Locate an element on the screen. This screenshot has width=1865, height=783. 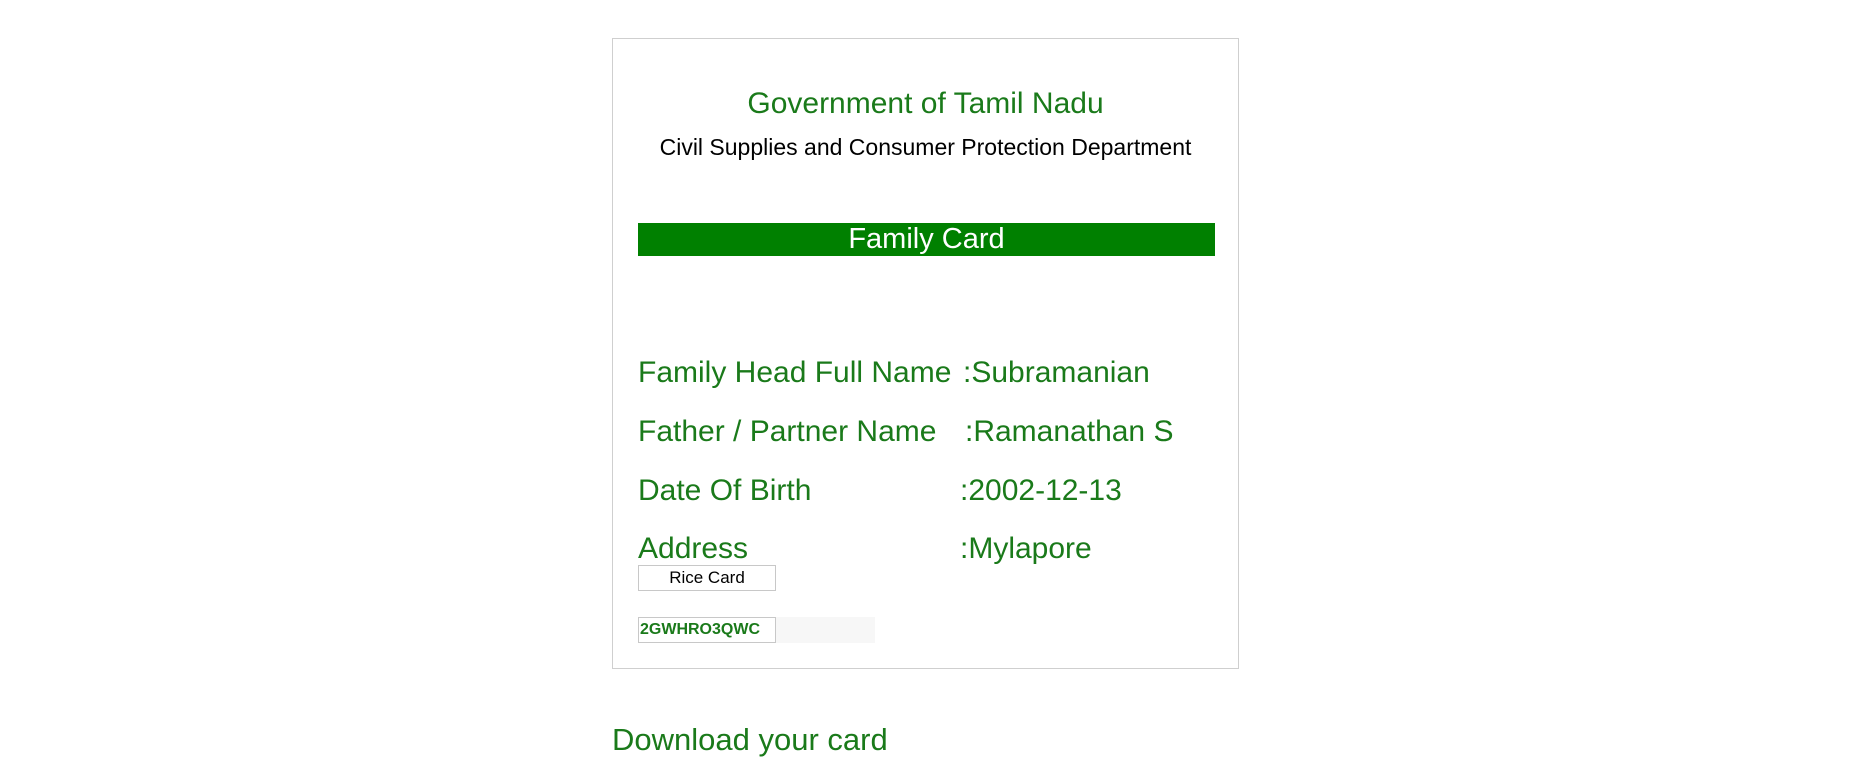
field-row-father-partner: Father / Partner Name :Ramanathan S is located at coordinates (918, 432).